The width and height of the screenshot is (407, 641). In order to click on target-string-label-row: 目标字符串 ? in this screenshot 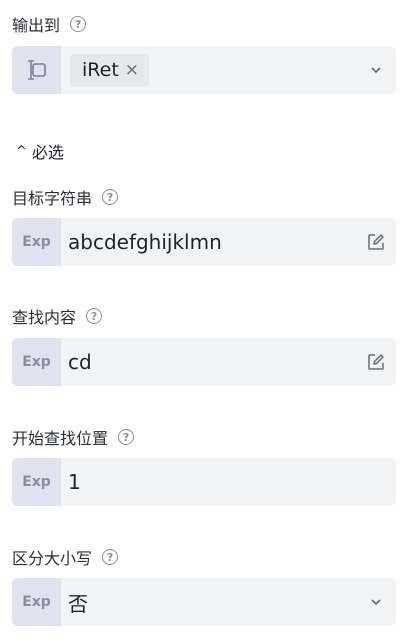, I will do `click(65, 197)`.